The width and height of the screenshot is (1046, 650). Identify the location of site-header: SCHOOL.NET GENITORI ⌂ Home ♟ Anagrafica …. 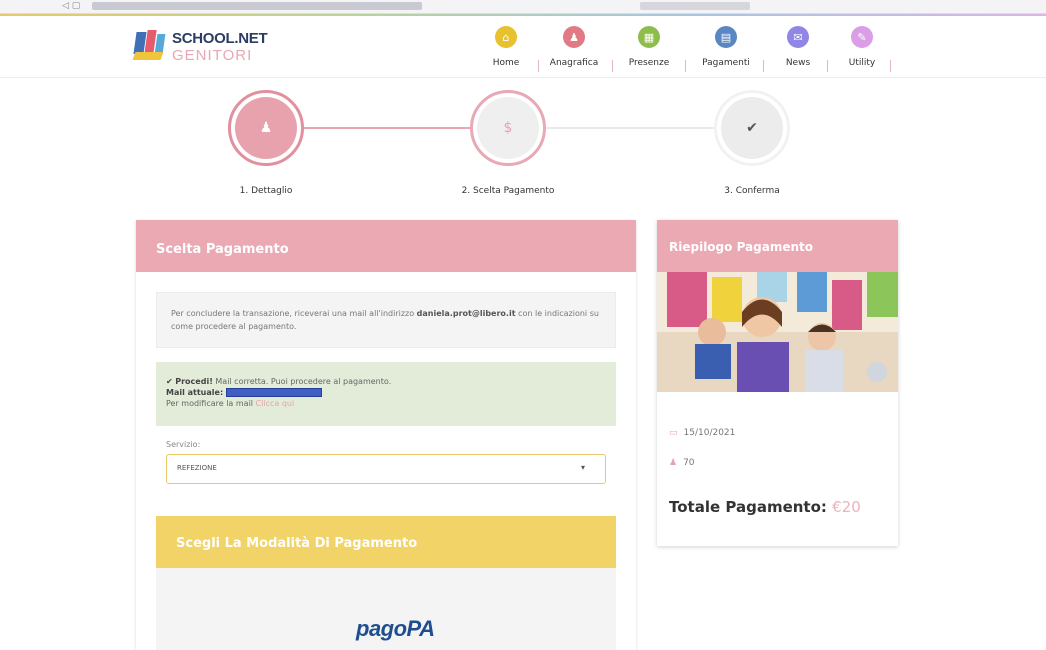
(523, 47).